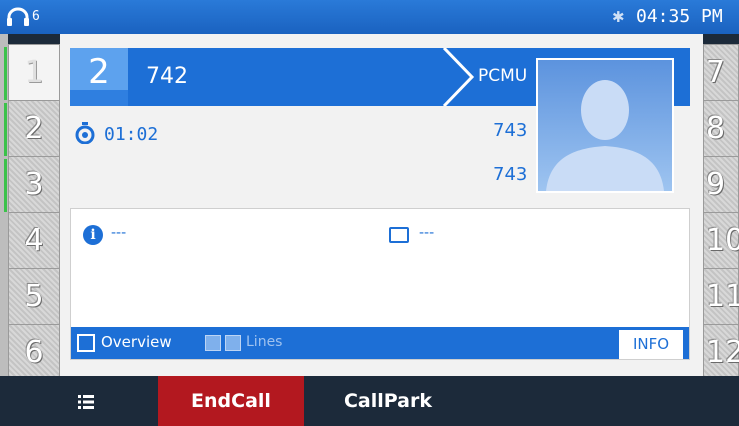 The width and height of the screenshot is (739, 426). I want to click on callee-number: 742, so click(167, 76).